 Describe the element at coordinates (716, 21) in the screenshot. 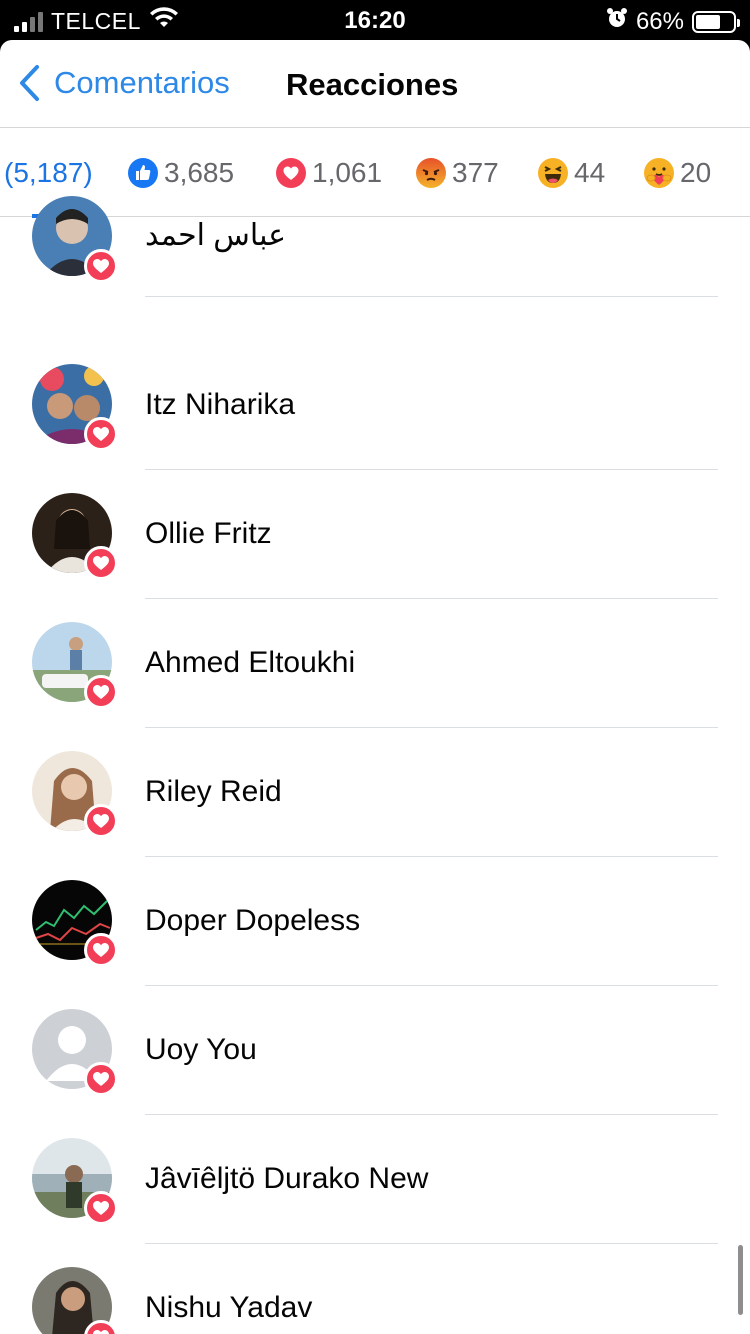

I see `battery-icon` at that location.